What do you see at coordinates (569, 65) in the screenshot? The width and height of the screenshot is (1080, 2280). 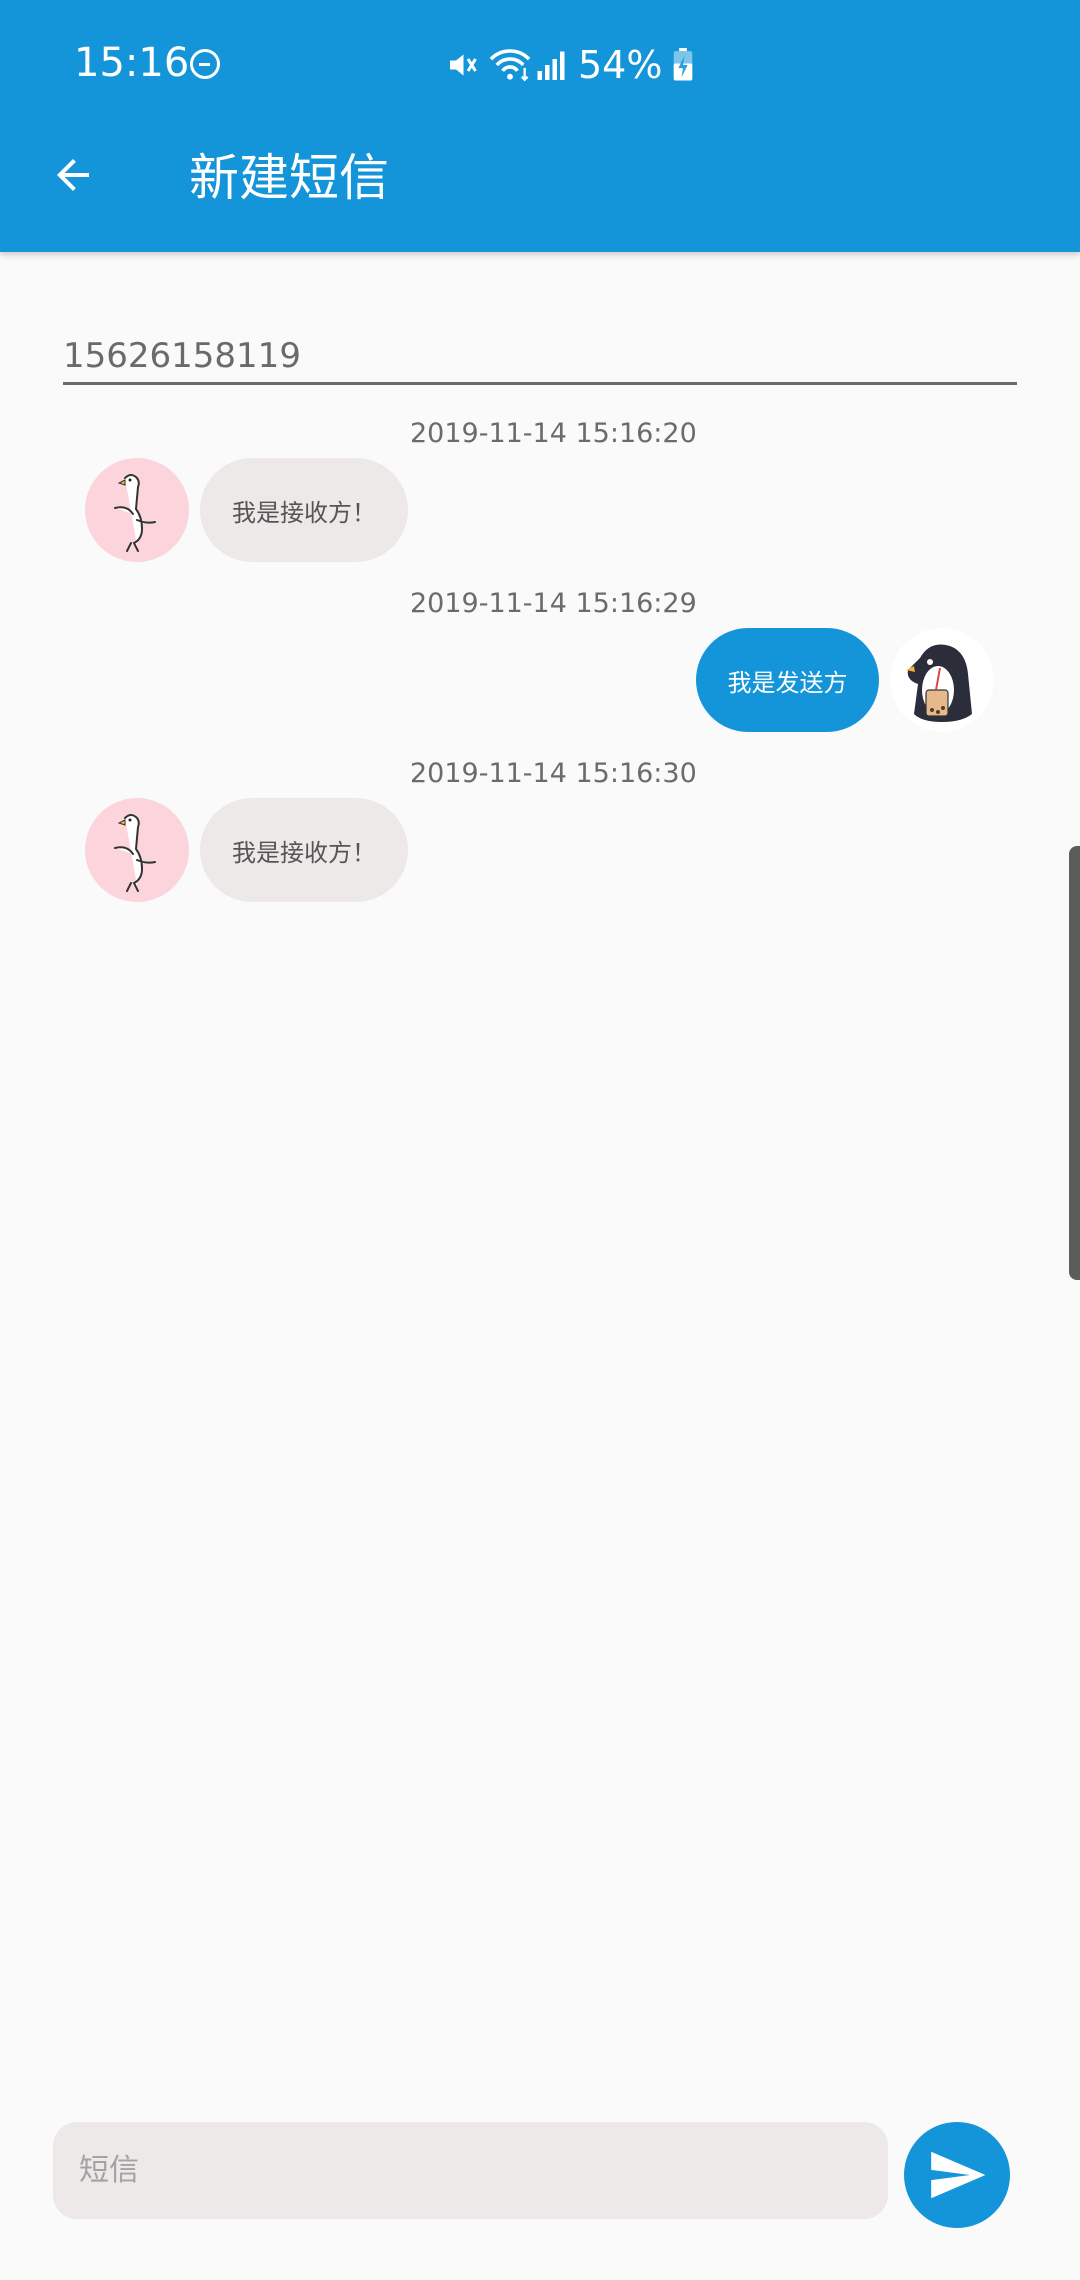 I see `status-icons: 54%` at bounding box center [569, 65].